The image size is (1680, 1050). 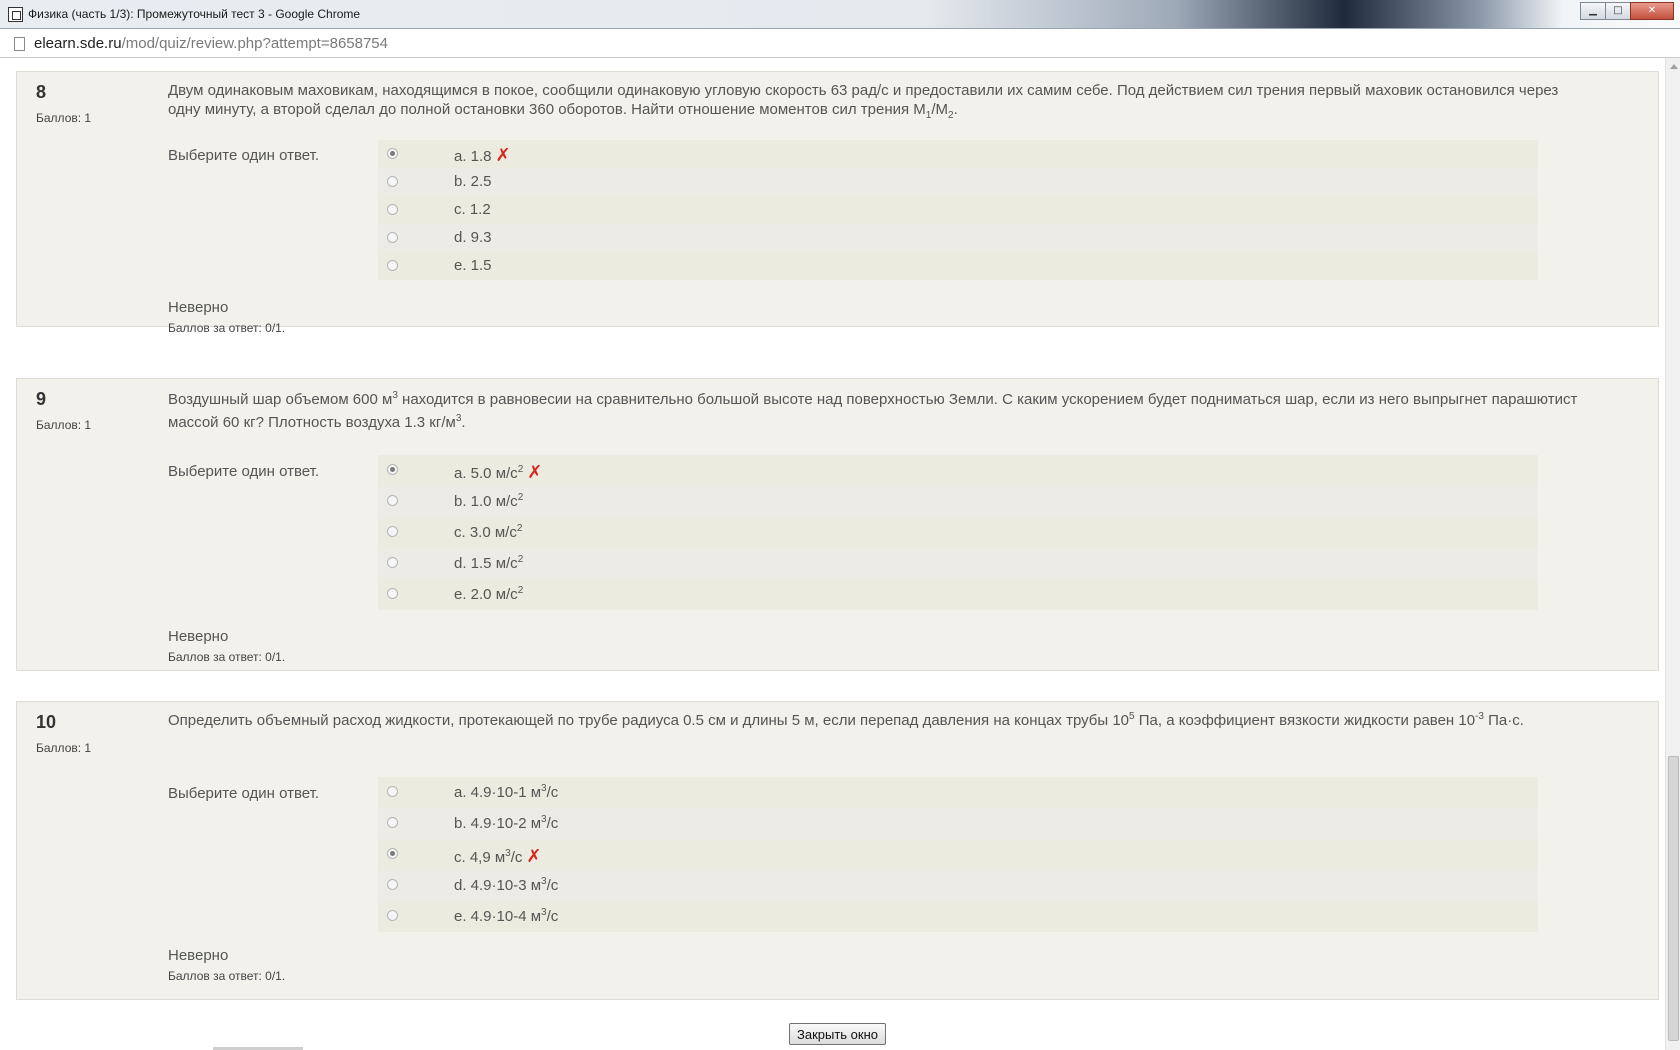 I want to click on answer-label-text: c. 4,9 м, so click(x=480, y=857).